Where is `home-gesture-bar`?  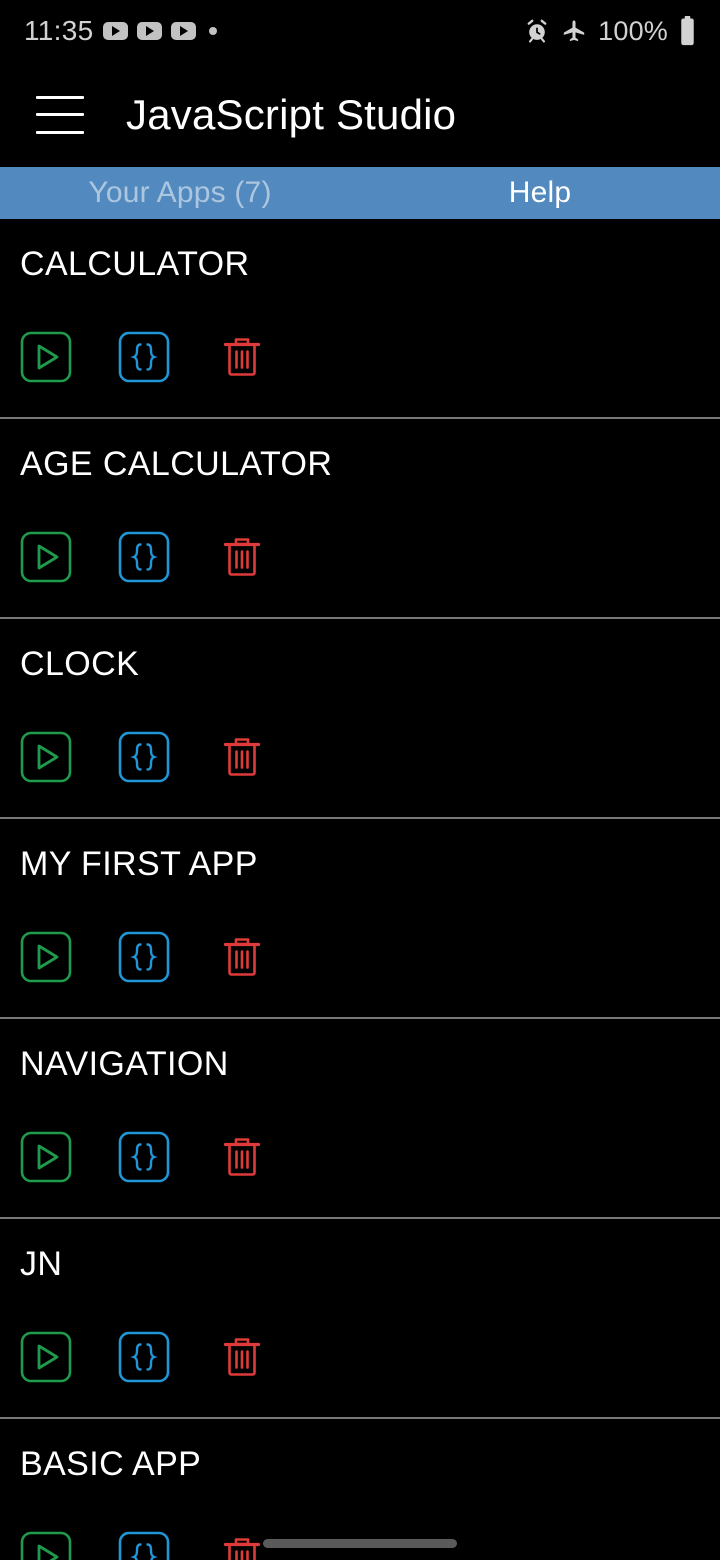 home-gesture-bar is located at coordinates (360, 1543).